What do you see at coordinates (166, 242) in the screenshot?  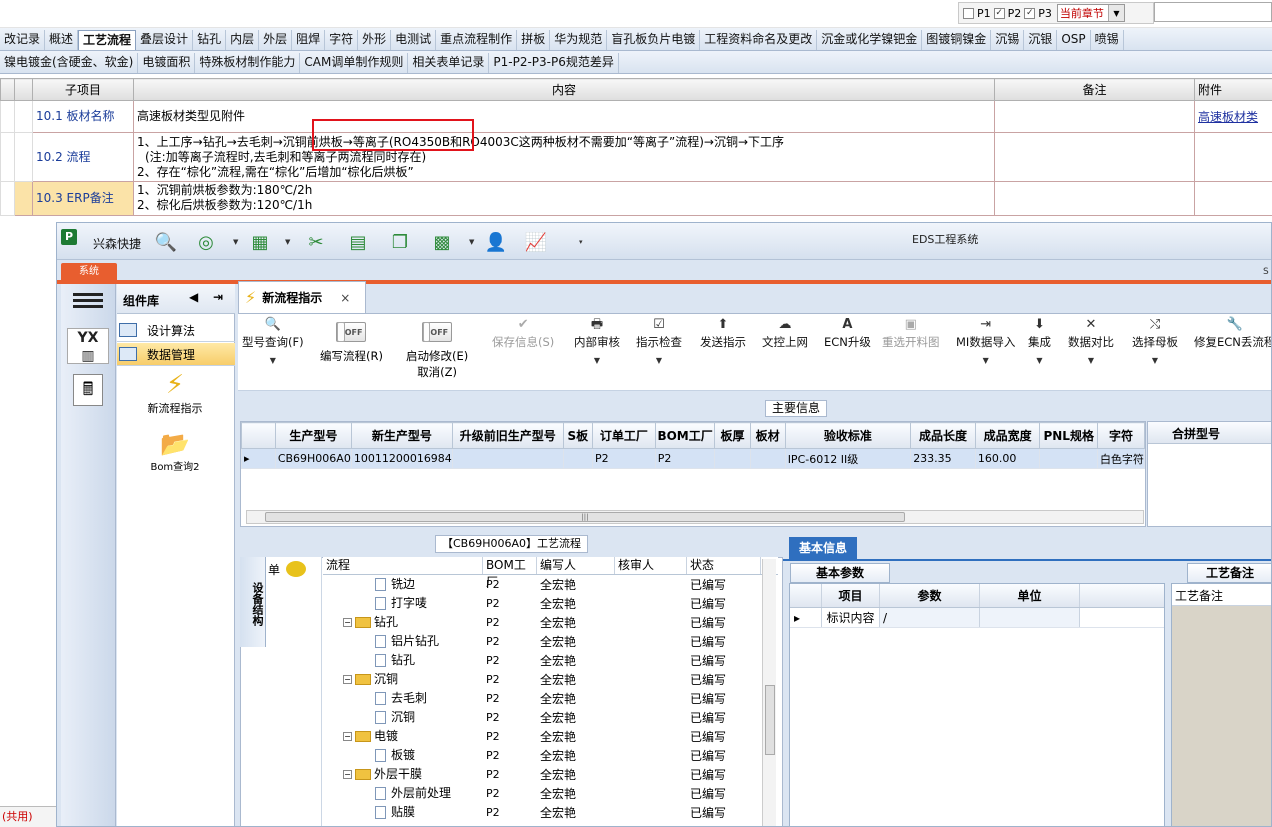 I see `search-icon: 🔍` at bounding box center [166, 242].